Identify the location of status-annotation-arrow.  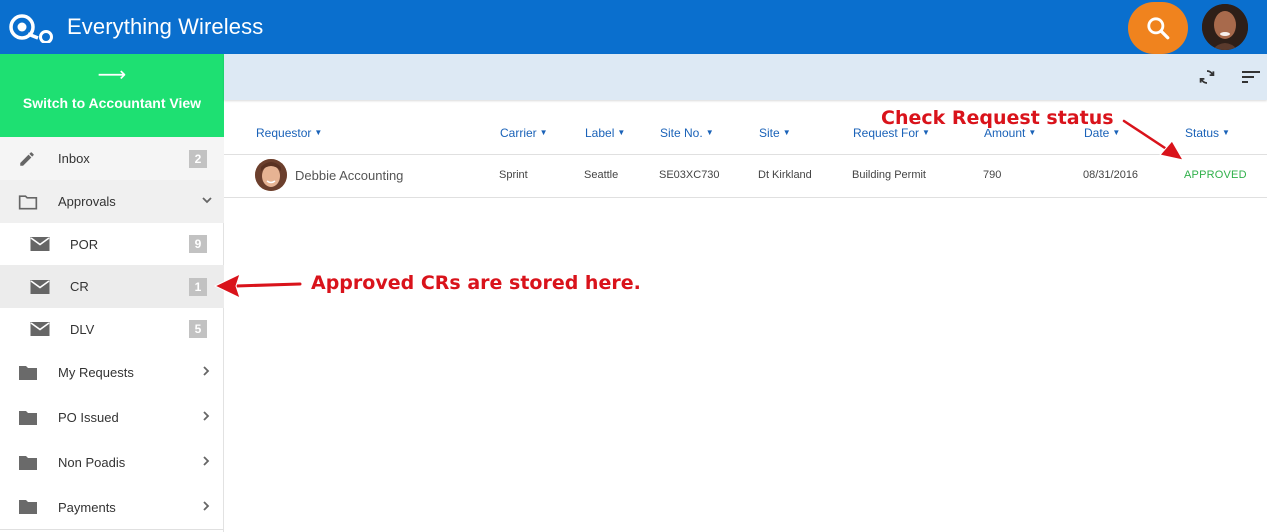
(1152, 139).